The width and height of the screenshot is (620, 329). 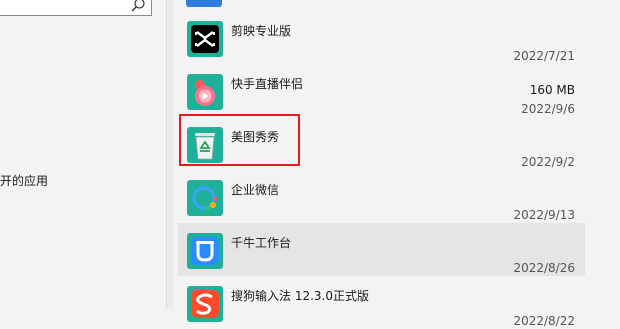 What do you see at coordinates (261, 243) in the screenshot?
I see `app-name: 千牛工作台` at bounding box center [261, 243].